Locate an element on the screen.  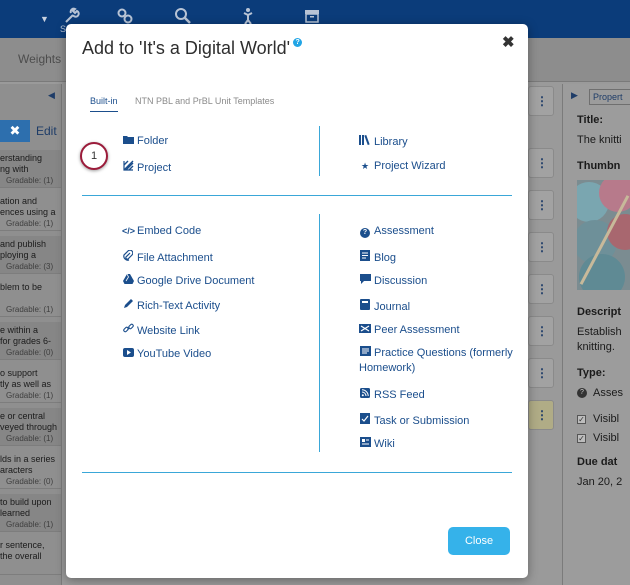
list-item-line1: to build upon is located at coordinates (26, 502).